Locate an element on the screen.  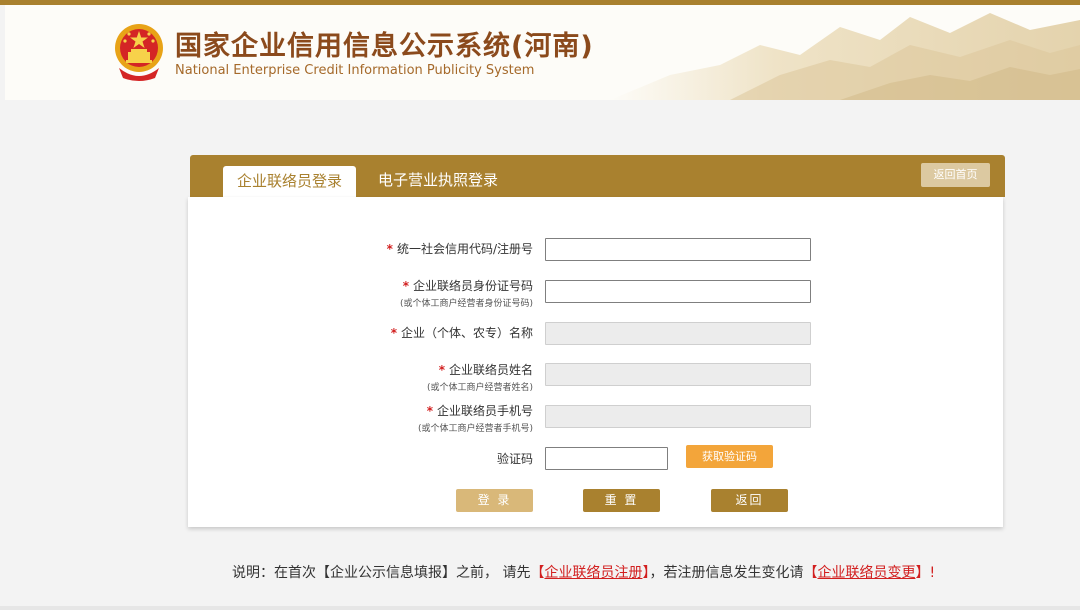
credit-code-label: * 统一社会信用代码/注册号 is located at coordinates (459, 249).